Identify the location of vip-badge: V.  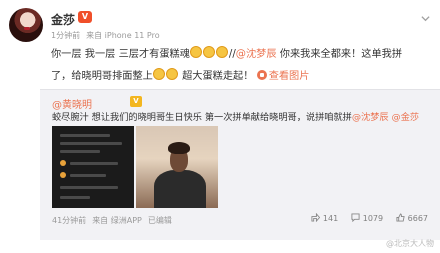
(85, 17).